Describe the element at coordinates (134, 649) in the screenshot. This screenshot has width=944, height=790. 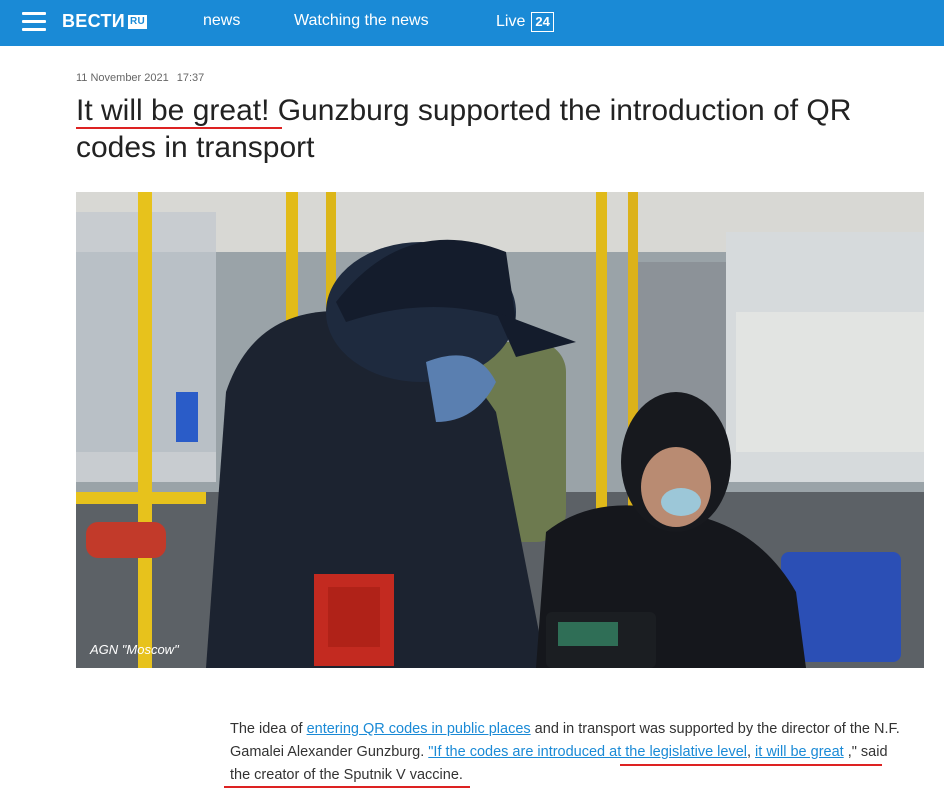
I see `photo-credit: AGN "Moscow"` at that location.